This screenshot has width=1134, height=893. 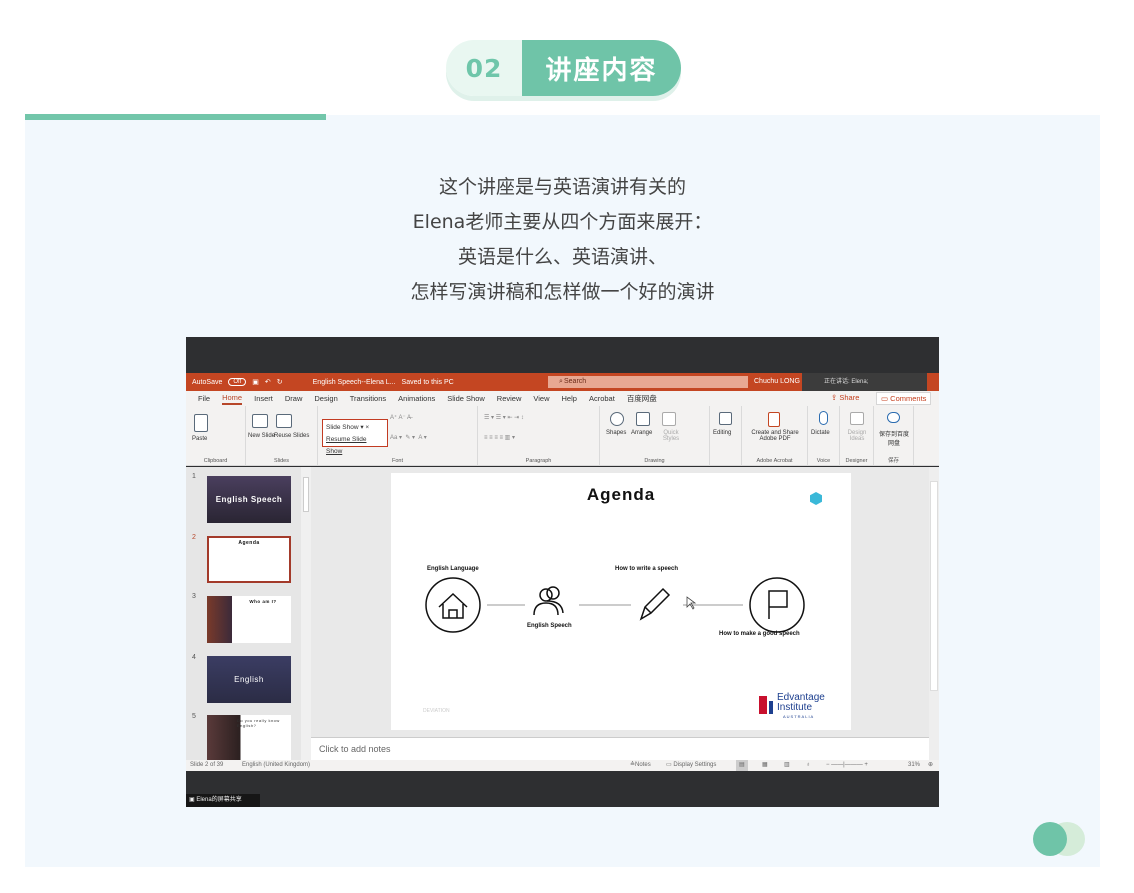 What do you see at coordinates (504, 417) in the screenshot?
I see `paragraph-controls: ☰ ▾ ☰ ▾ ⇤ ⇥ ↕` at bounding box center [504, 417].